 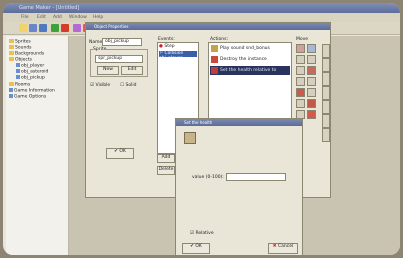 What do you see at coordinates (326, 65) in the screenshot?
I see `tab-main1` at bounding box center [326, 65].